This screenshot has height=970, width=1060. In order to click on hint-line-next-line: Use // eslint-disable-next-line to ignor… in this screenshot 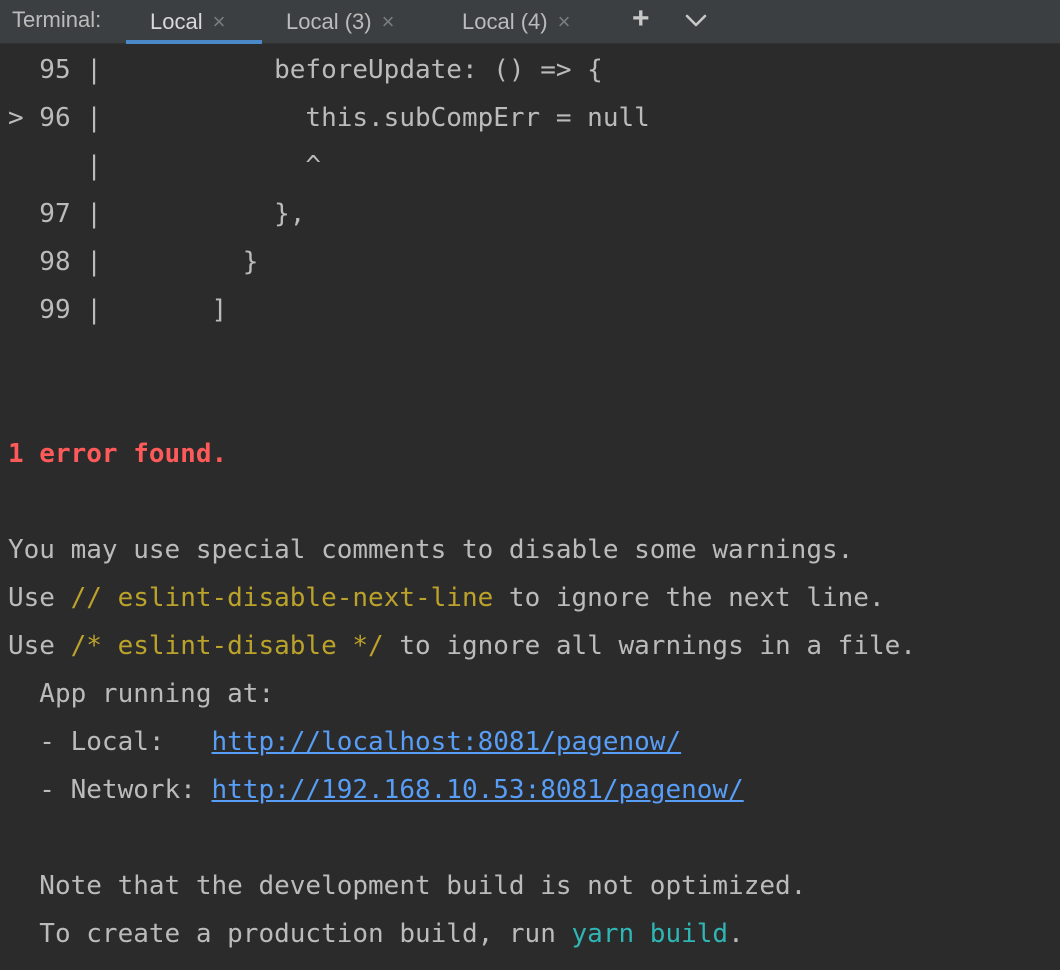, I will do `click(446, 598)`.